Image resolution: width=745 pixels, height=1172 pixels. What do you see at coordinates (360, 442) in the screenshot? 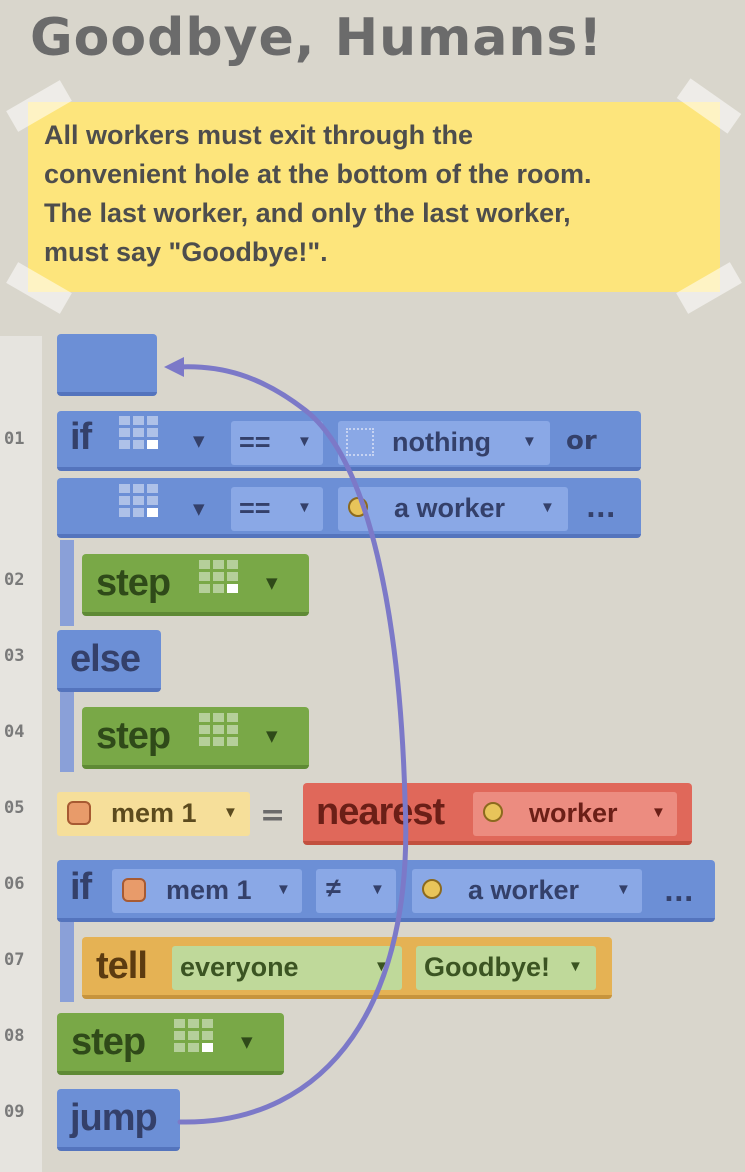
I see `empty-square-icon` at bounding box center [360, 442].